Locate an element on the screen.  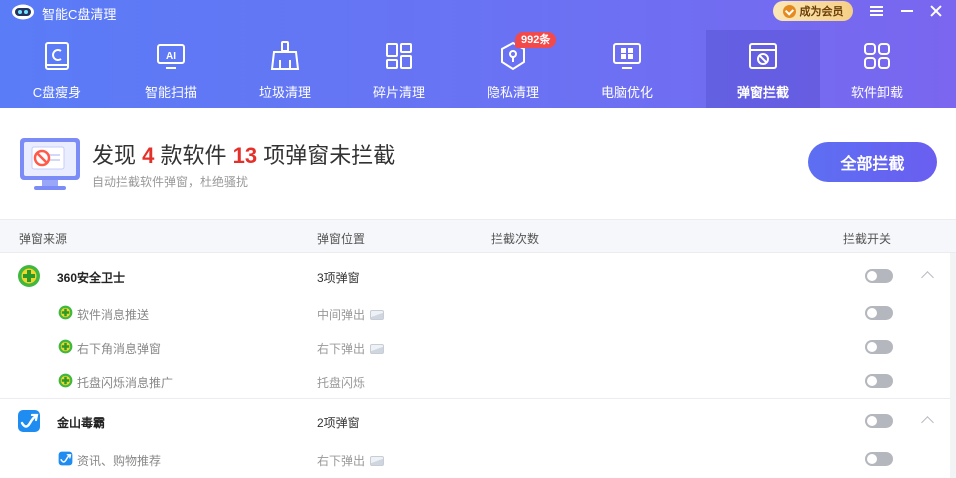
ai-monitor-icon: AI is located at coordinates (171, 56).